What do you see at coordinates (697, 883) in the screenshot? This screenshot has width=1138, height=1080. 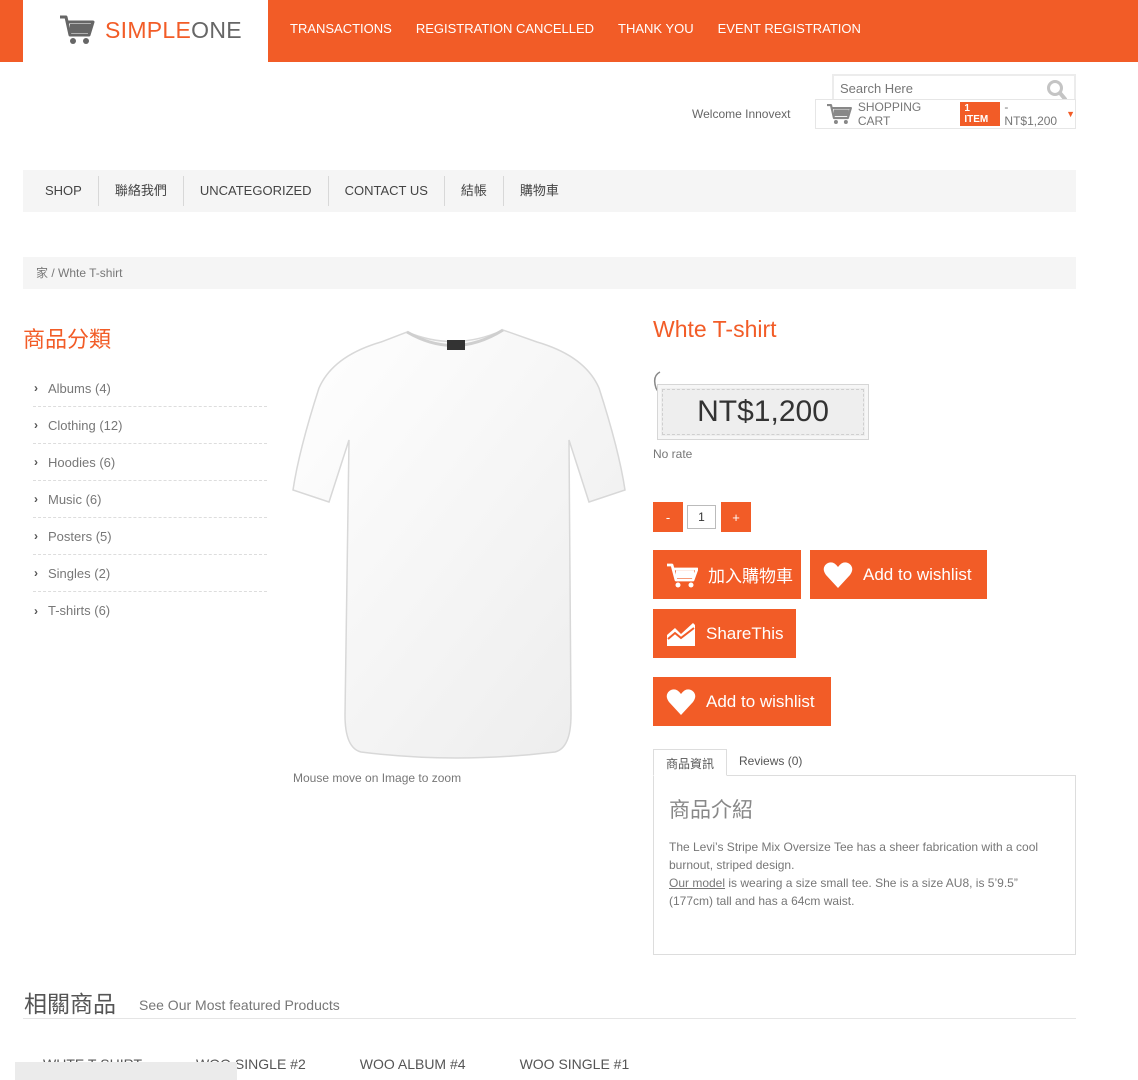 I see `model-link: Our model` at bounding box center [697, 883].